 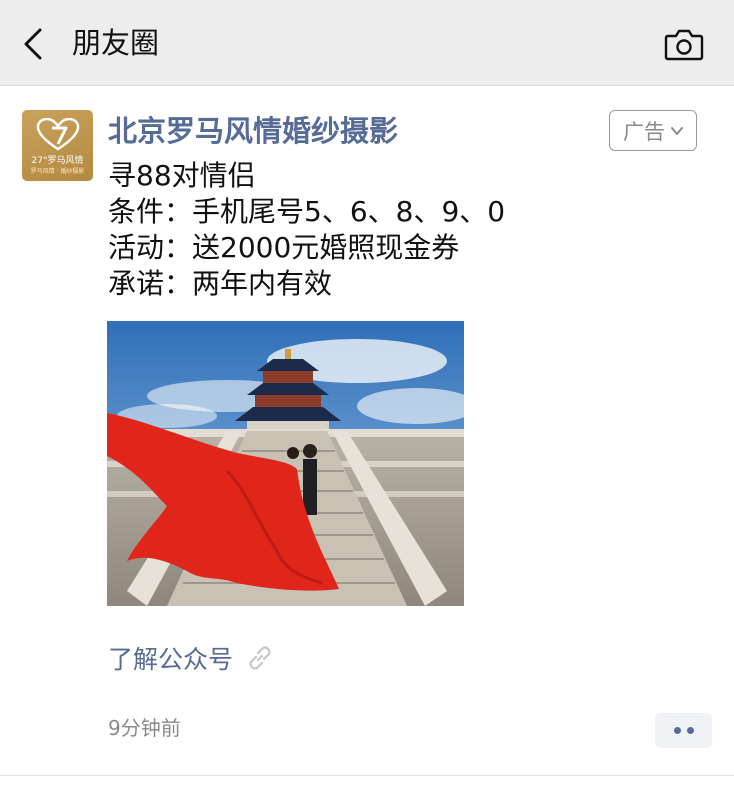 I want to click on post-line: 条件：手机尾号5、6、8、9、0, so click(x=307, y=211).